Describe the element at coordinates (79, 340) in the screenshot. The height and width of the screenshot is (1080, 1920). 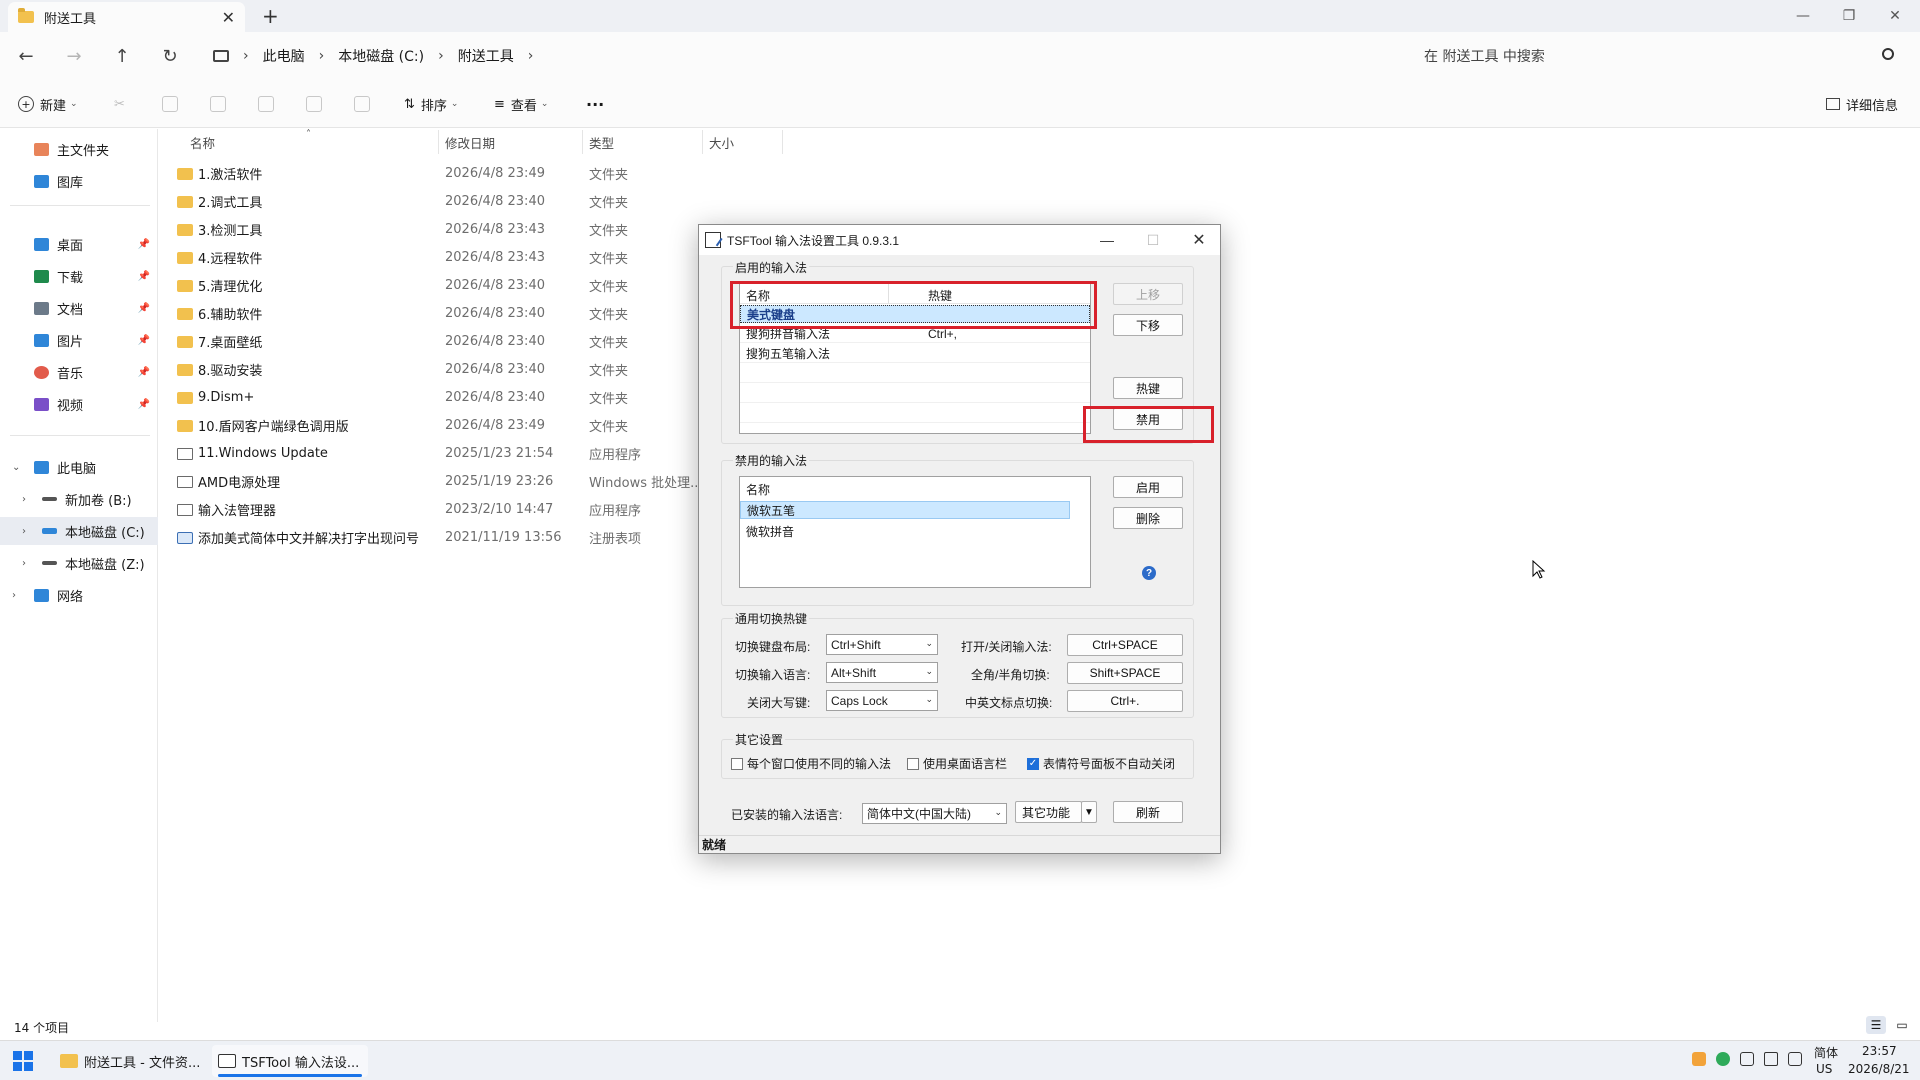
I see `sidebar-item-pictures: 图片 📌` at that location.